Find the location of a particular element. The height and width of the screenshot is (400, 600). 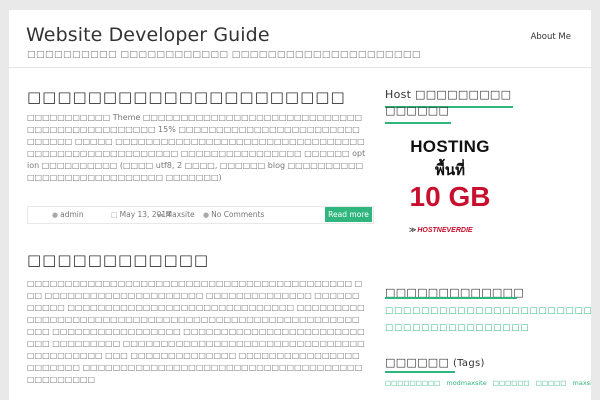

widget-title-host: Host □□□□□□□□□ is located at coordinates (448, 94).